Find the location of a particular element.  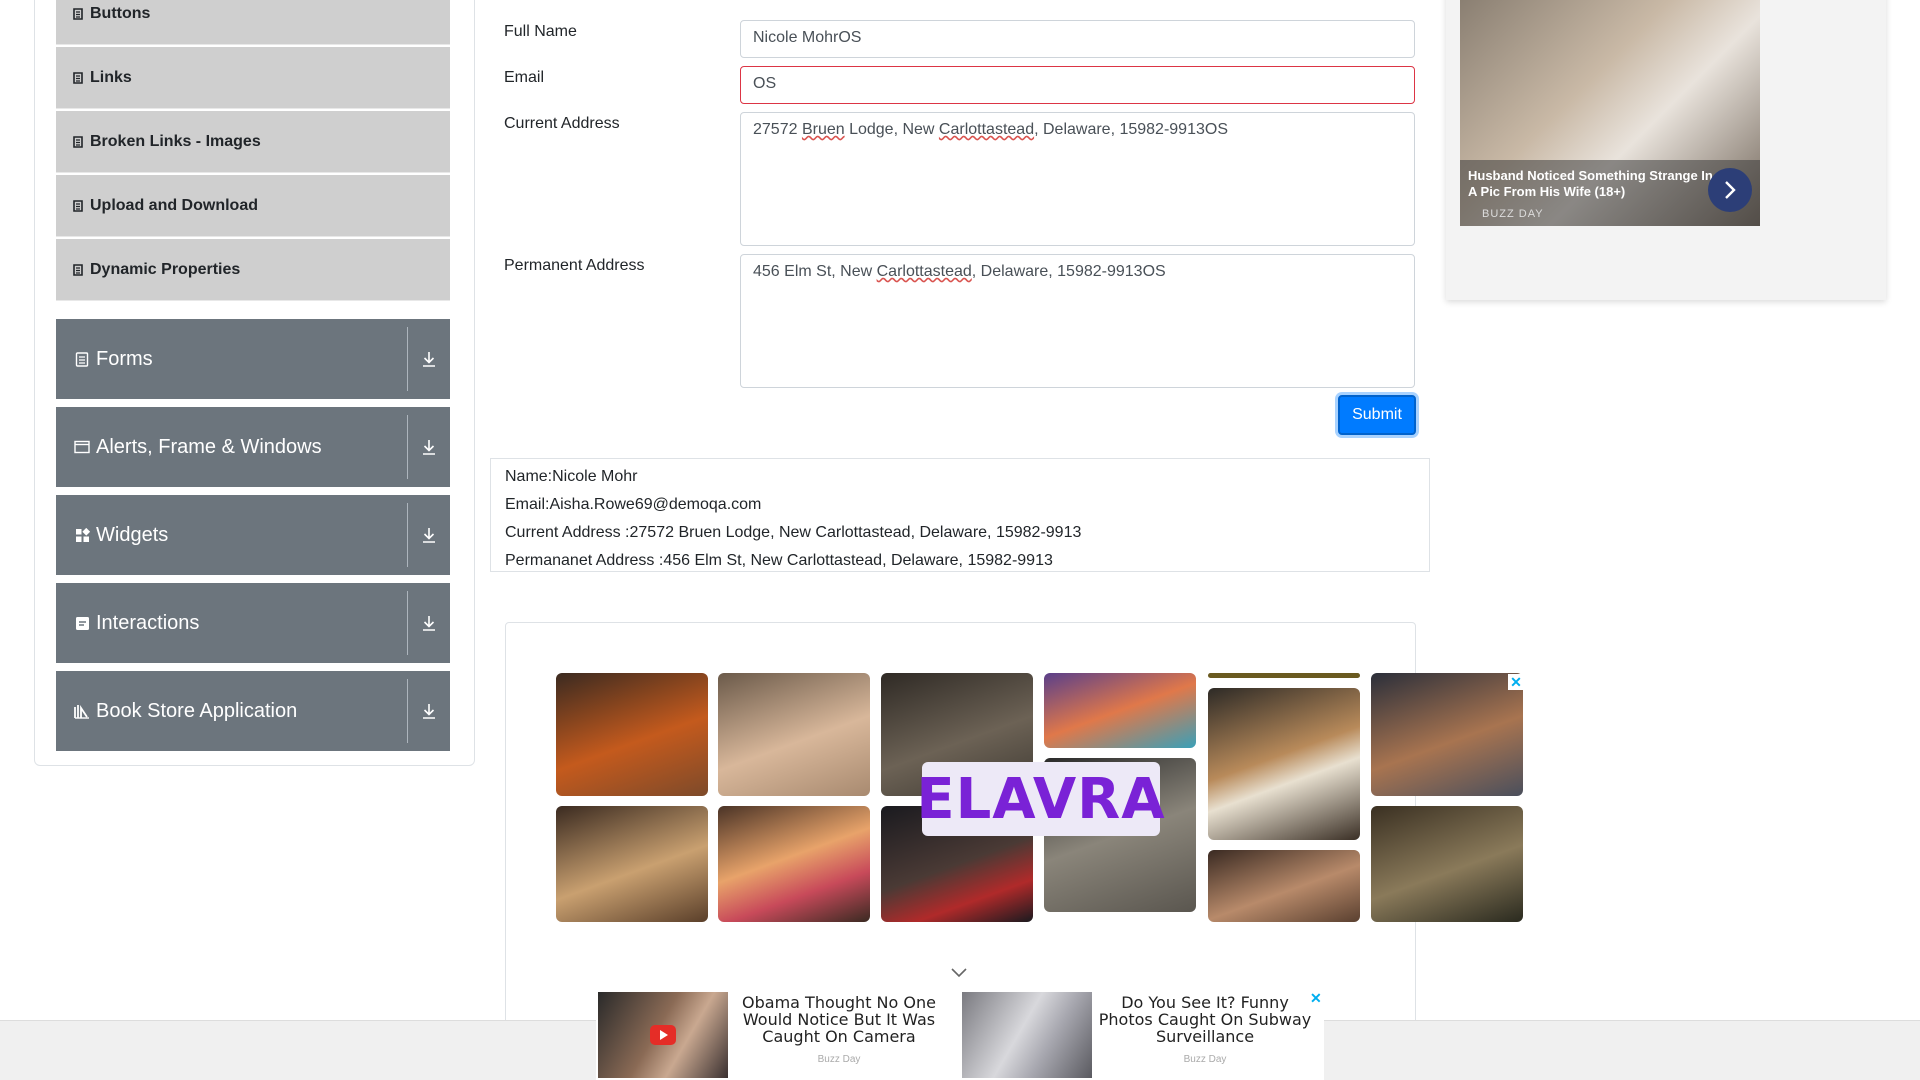

output-email: Email:Aisha.Rowe69@demoqa.com is located at coordinates (633, 504).